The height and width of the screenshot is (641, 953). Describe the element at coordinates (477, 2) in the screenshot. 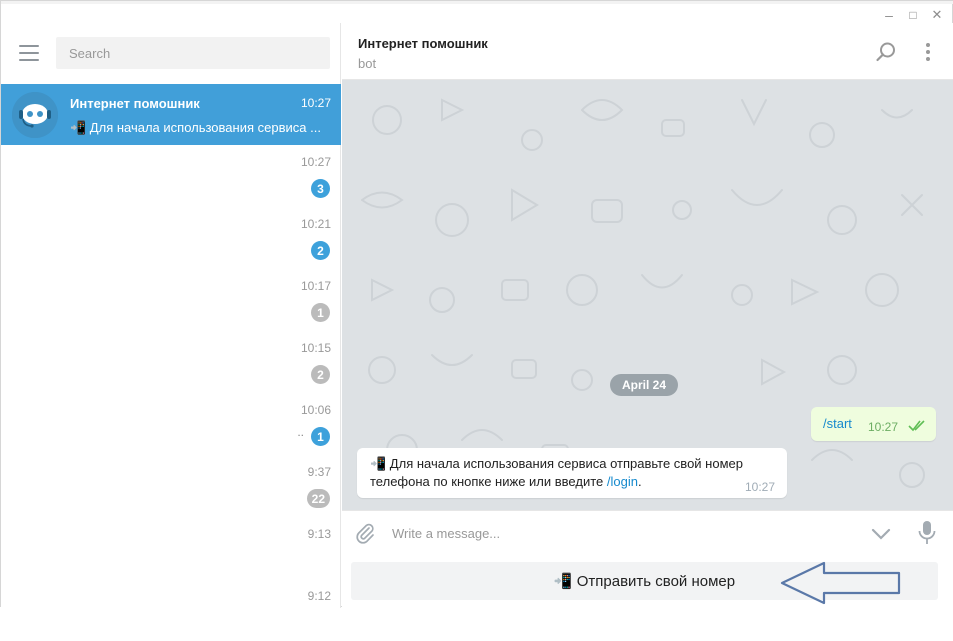

I see `top-strip` at that location.